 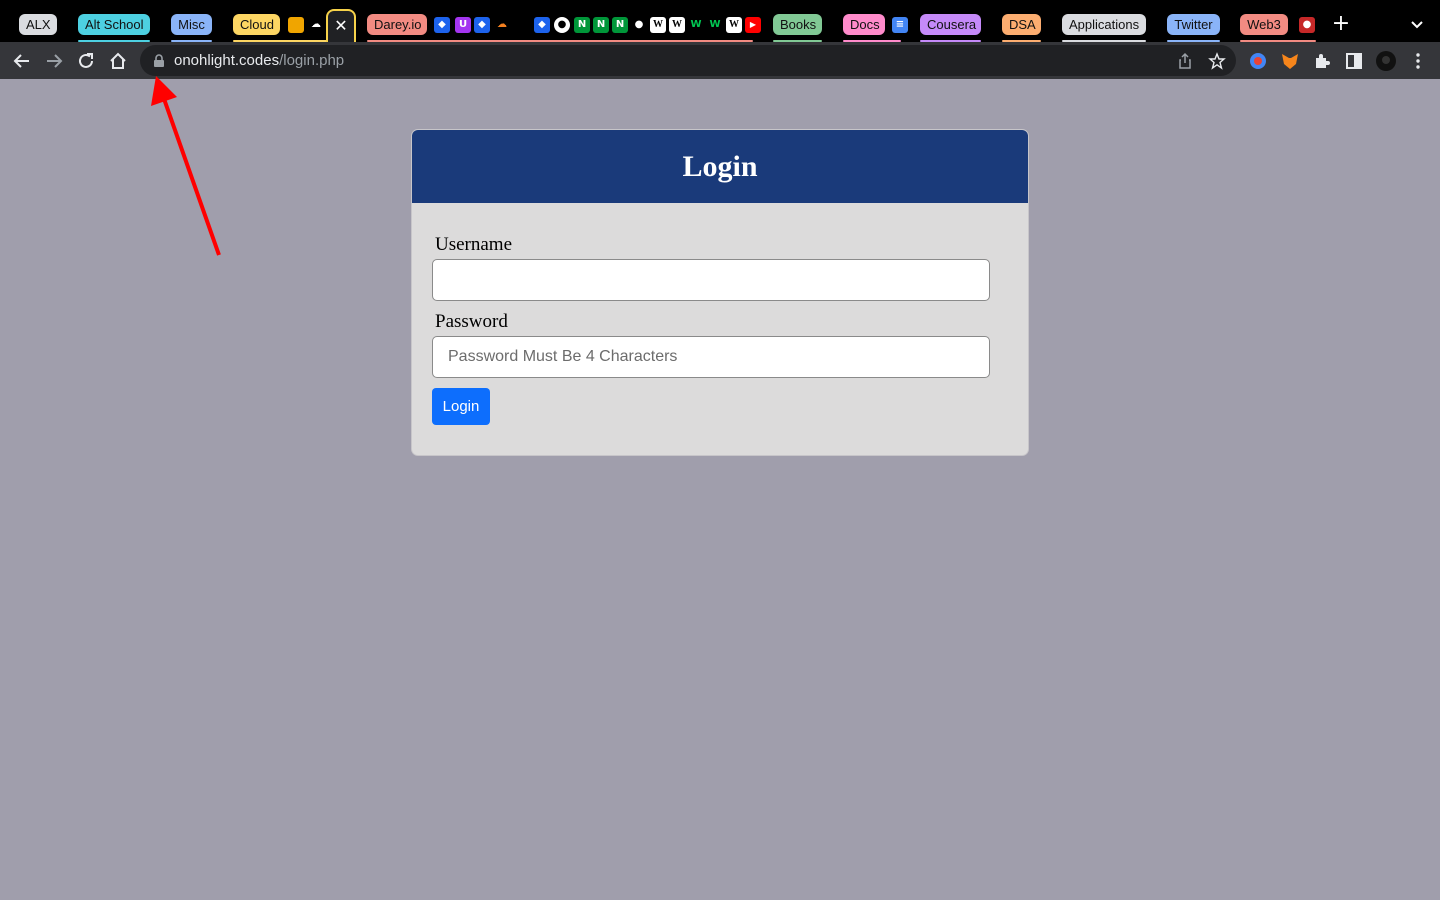 What do you see at coordinates (1264, 24) in the screenshot?
I see `tab-group-web3: Web3` at bounding box center [1264, 24].